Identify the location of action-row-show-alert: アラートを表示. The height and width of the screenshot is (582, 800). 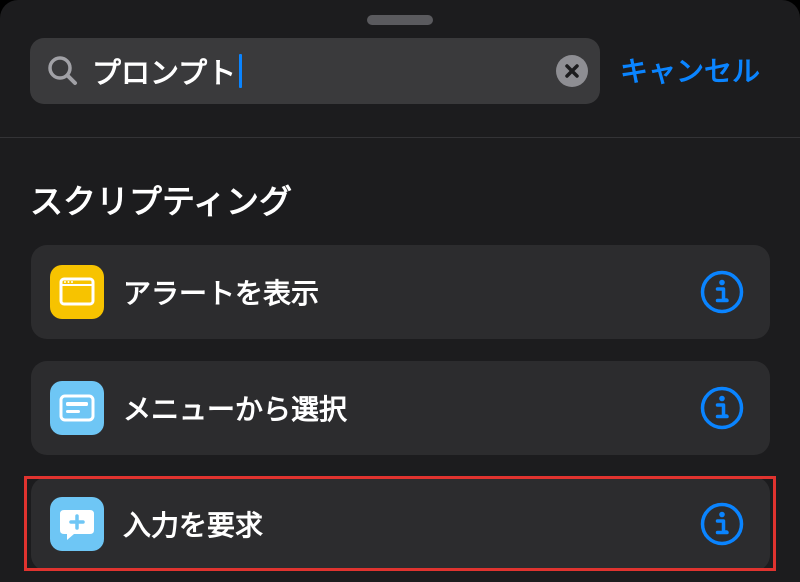
(400, 292).